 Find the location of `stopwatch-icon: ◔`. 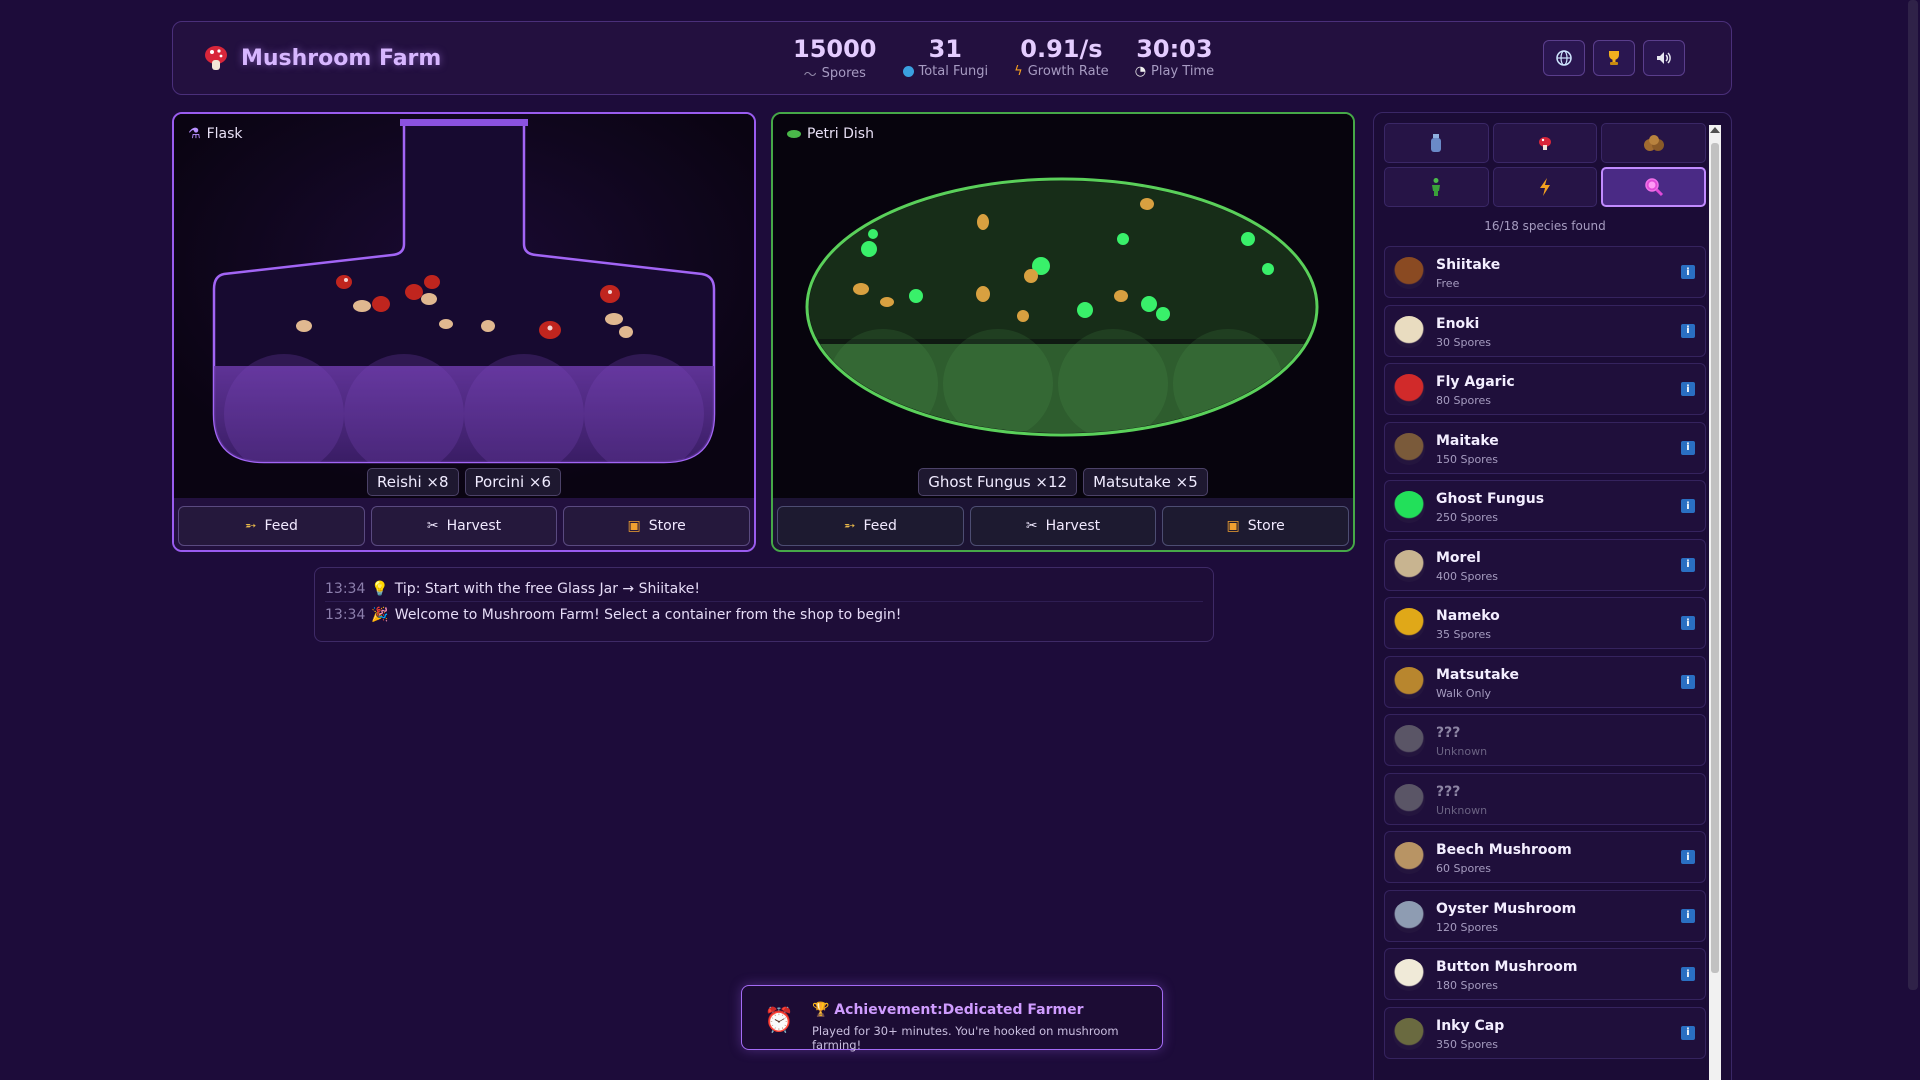

stopwatch-icon: ◔ is located at coordinates (1140, 71).